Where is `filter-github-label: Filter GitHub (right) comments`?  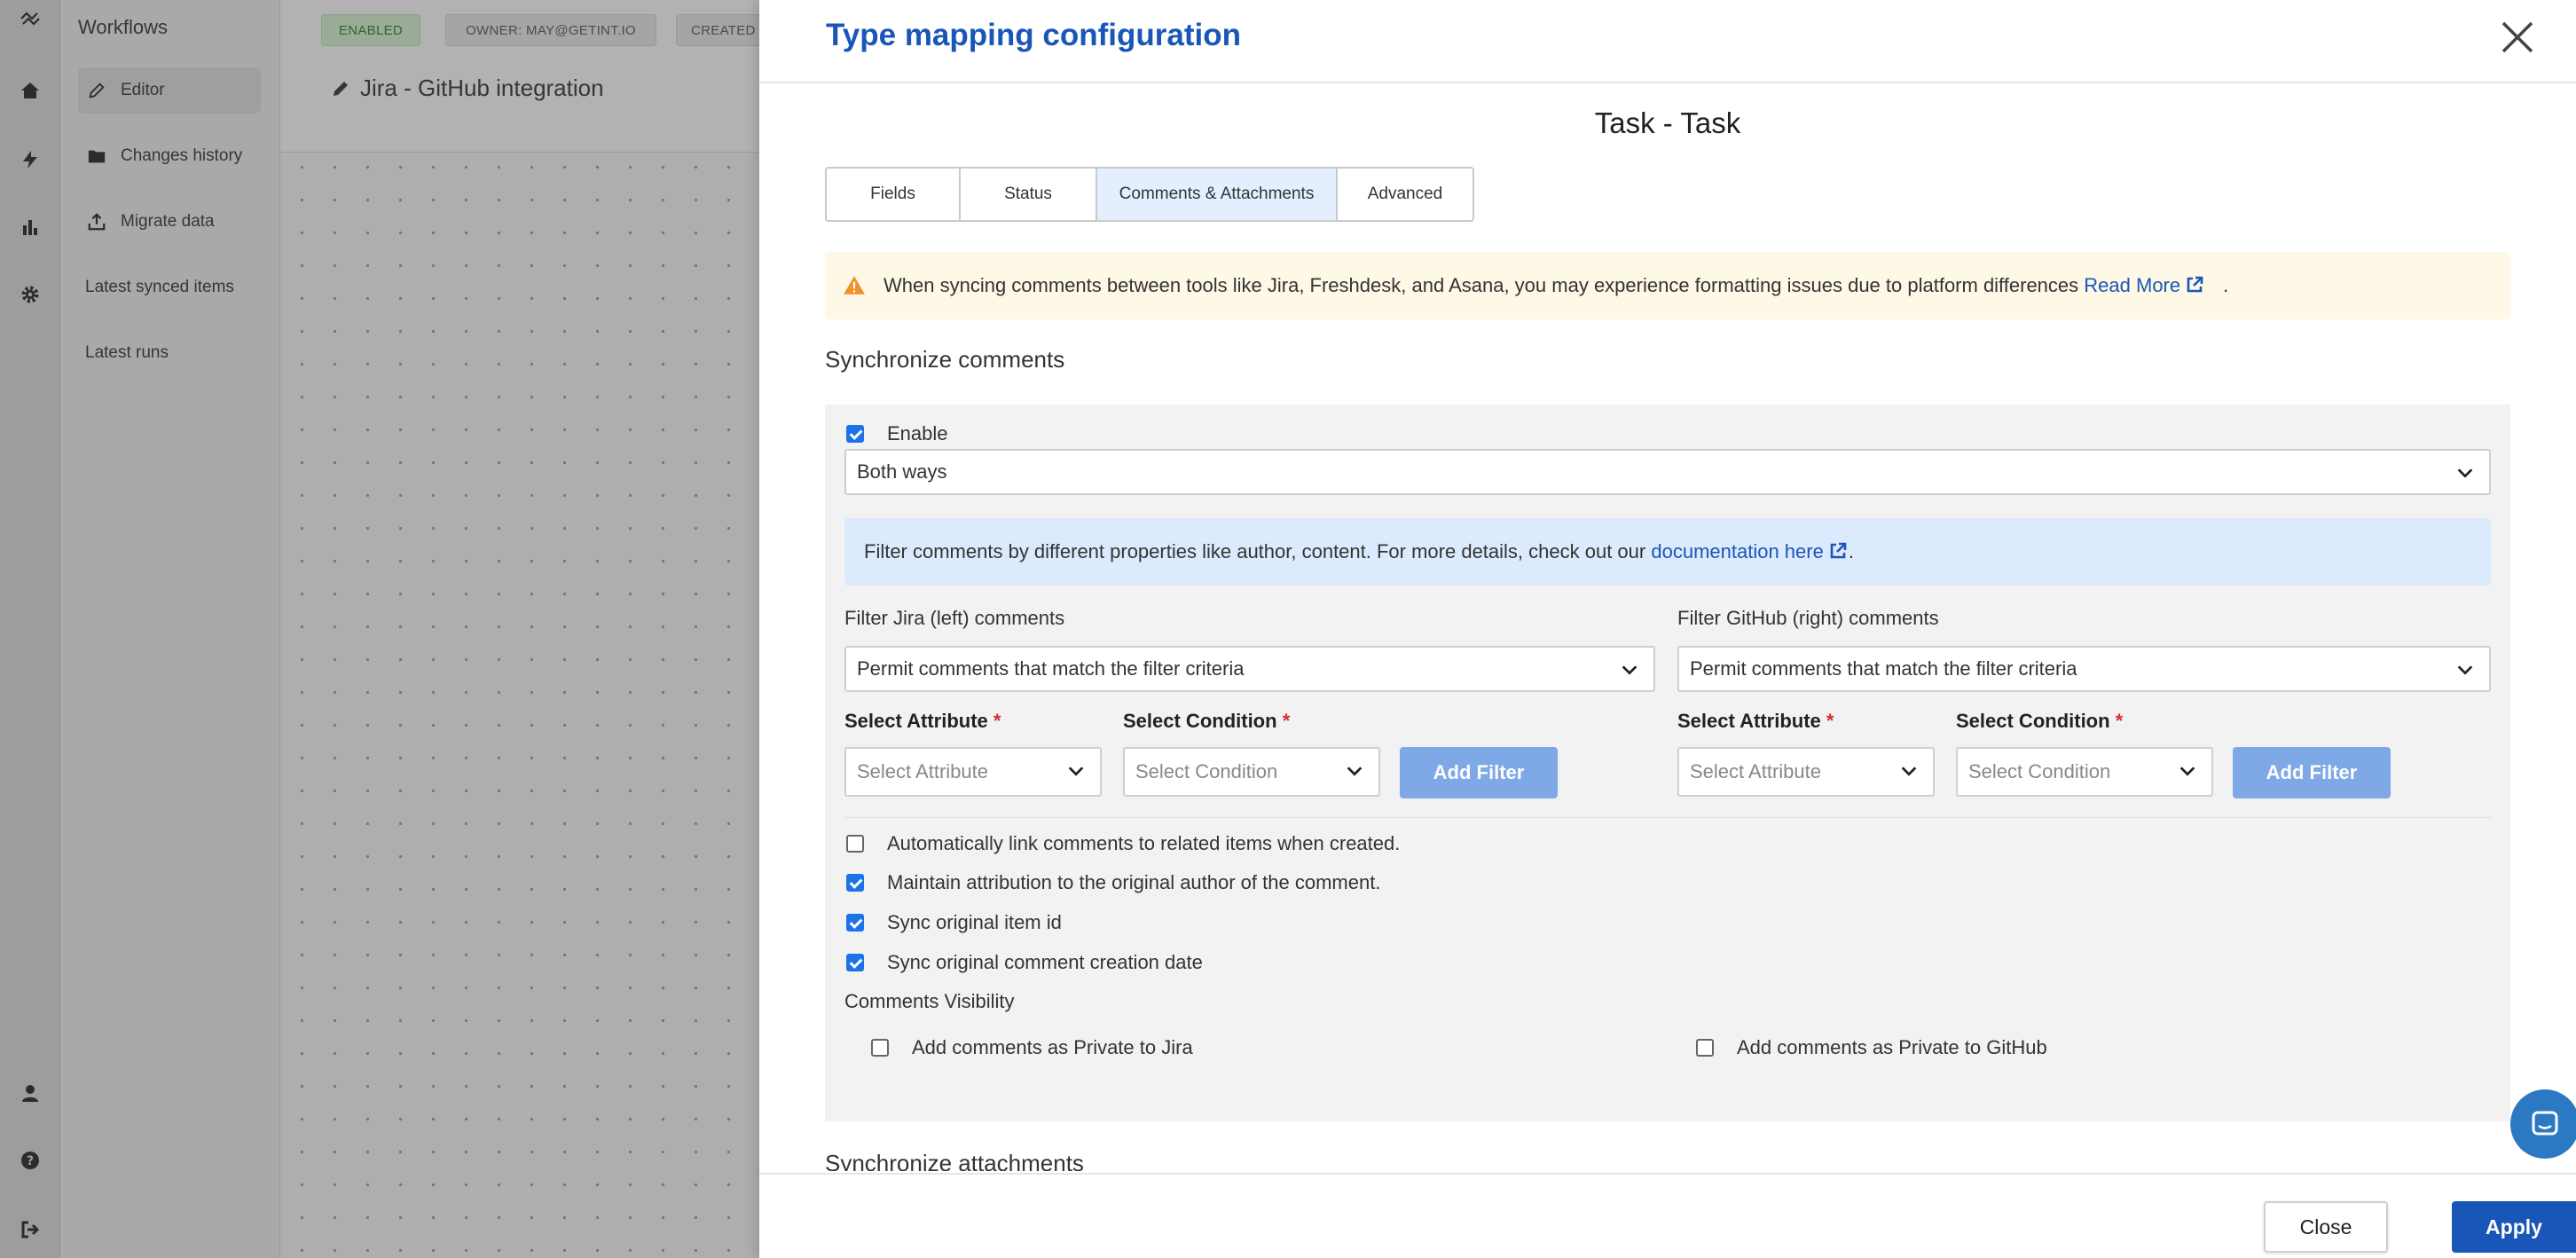
filter-github-label: Filter GitHub (right) comments is located at coordinates (1808, 618).